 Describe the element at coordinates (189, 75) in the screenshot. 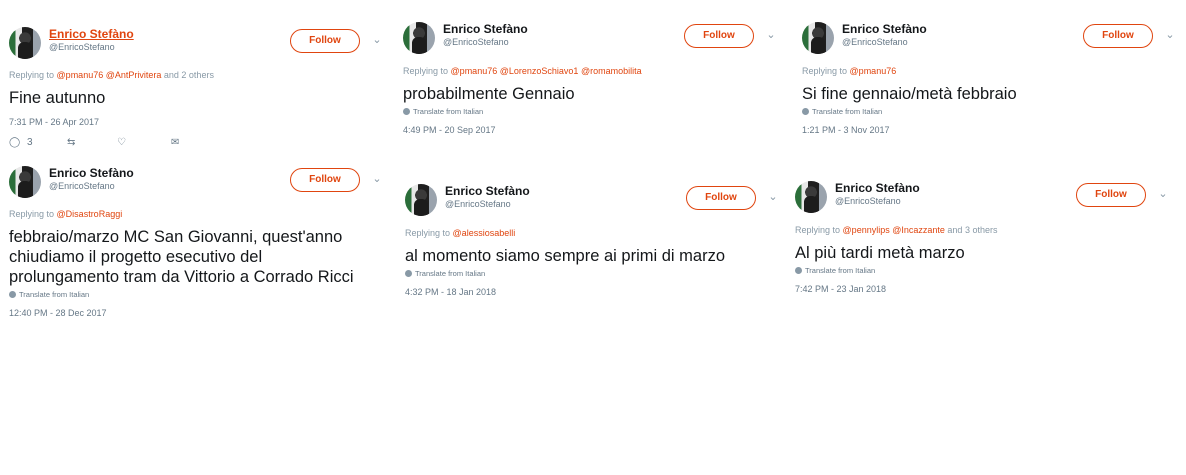

I see `replying-suffix: and 2 others` at that location.